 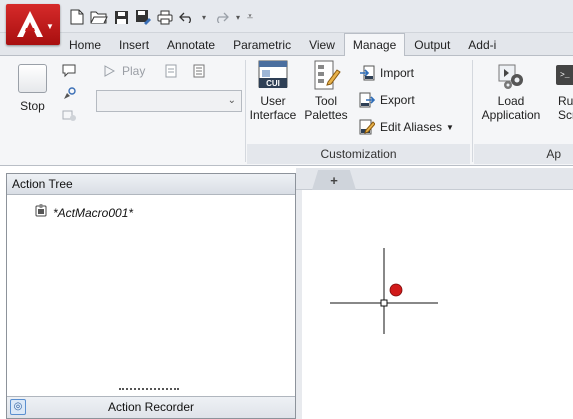 I want to click on action-recorder-label: Action Recorder, so click(x=151, y=407).